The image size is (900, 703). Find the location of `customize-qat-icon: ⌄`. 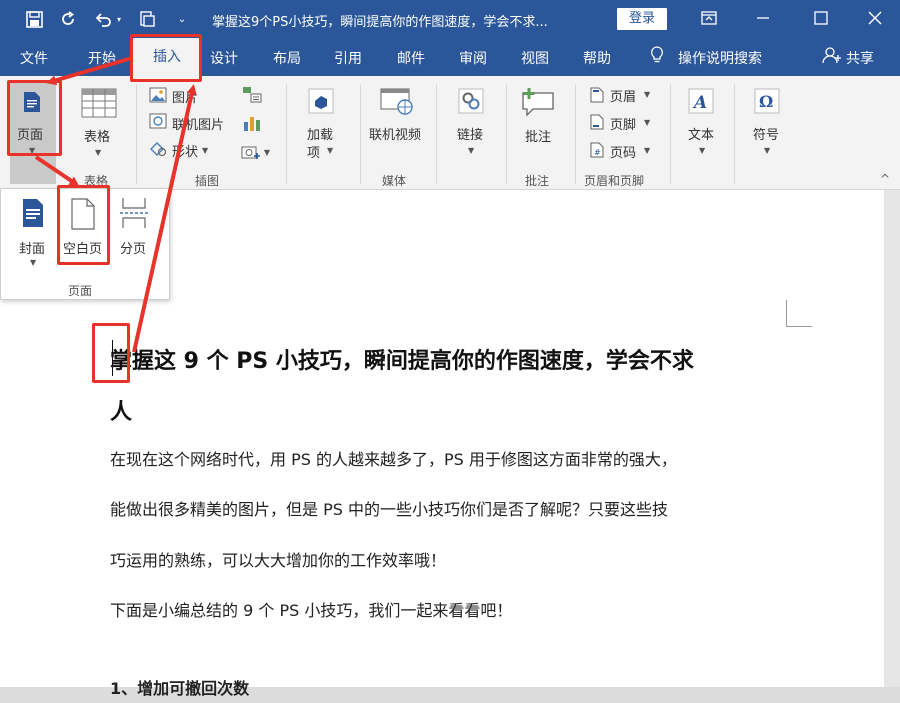

customize-qat-icon: ⌄ is located at coordinates (182, 19).